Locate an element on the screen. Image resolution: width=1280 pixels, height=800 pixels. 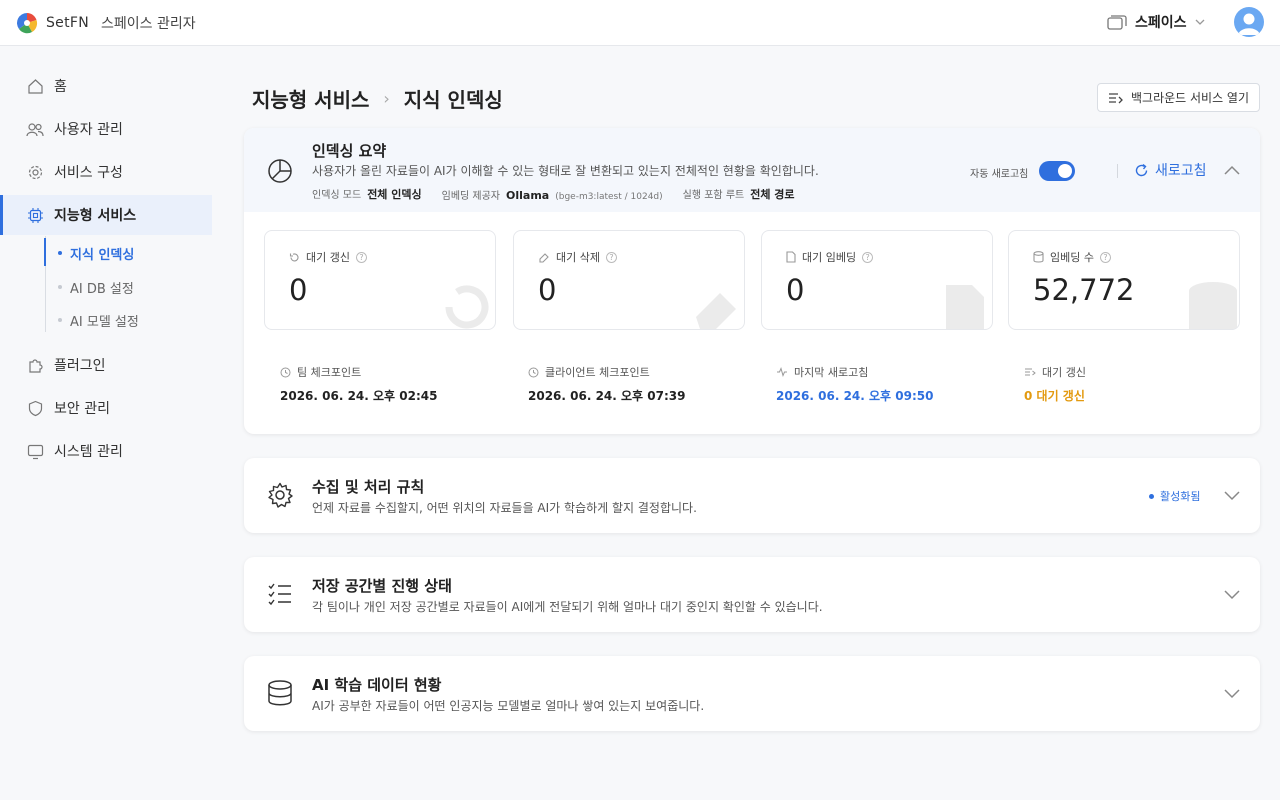
toggle-knob is located at coordinates (1065, 171).